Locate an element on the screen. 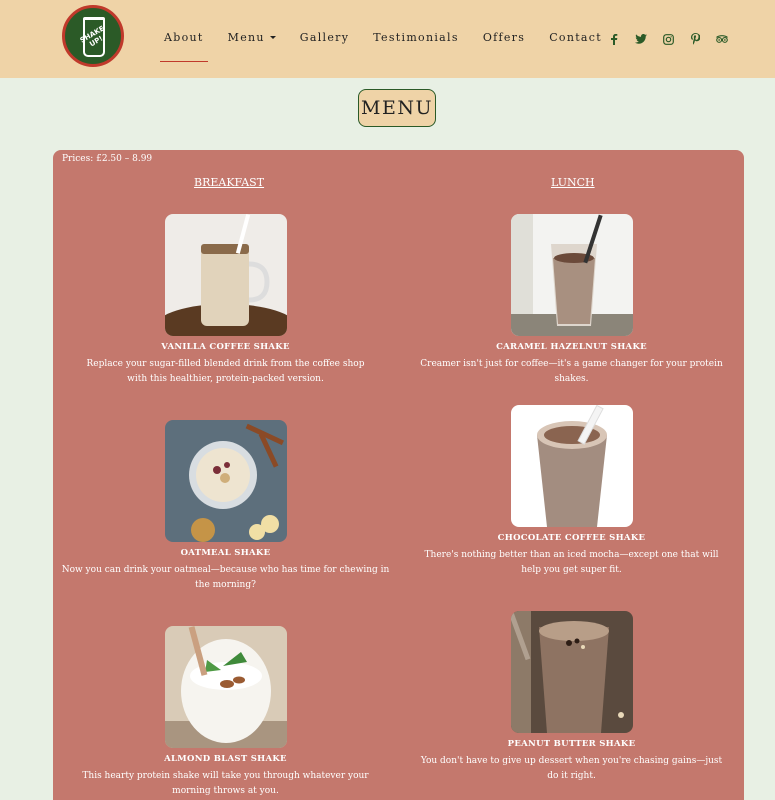  facebook-icon is located at coordinates (614, 39).